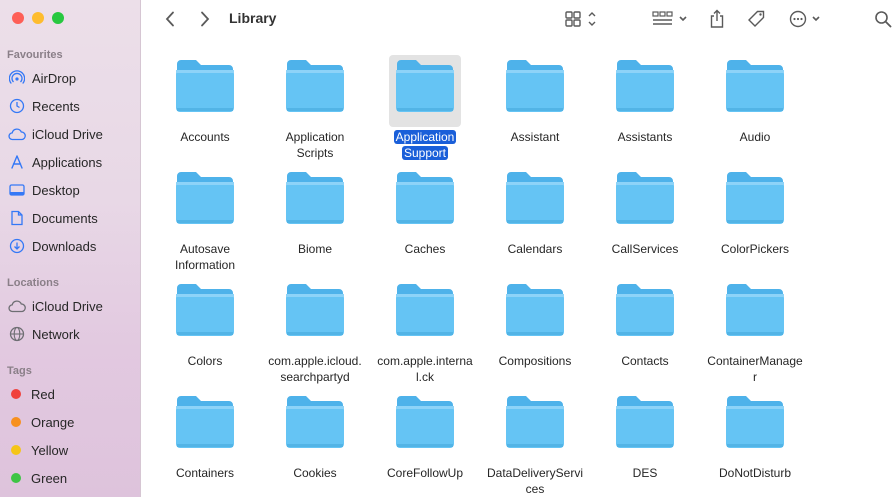 This screenshot has width=895, height=497. I want to click on sidebar-item-airdrop: AirDrop, so click(71, 78).